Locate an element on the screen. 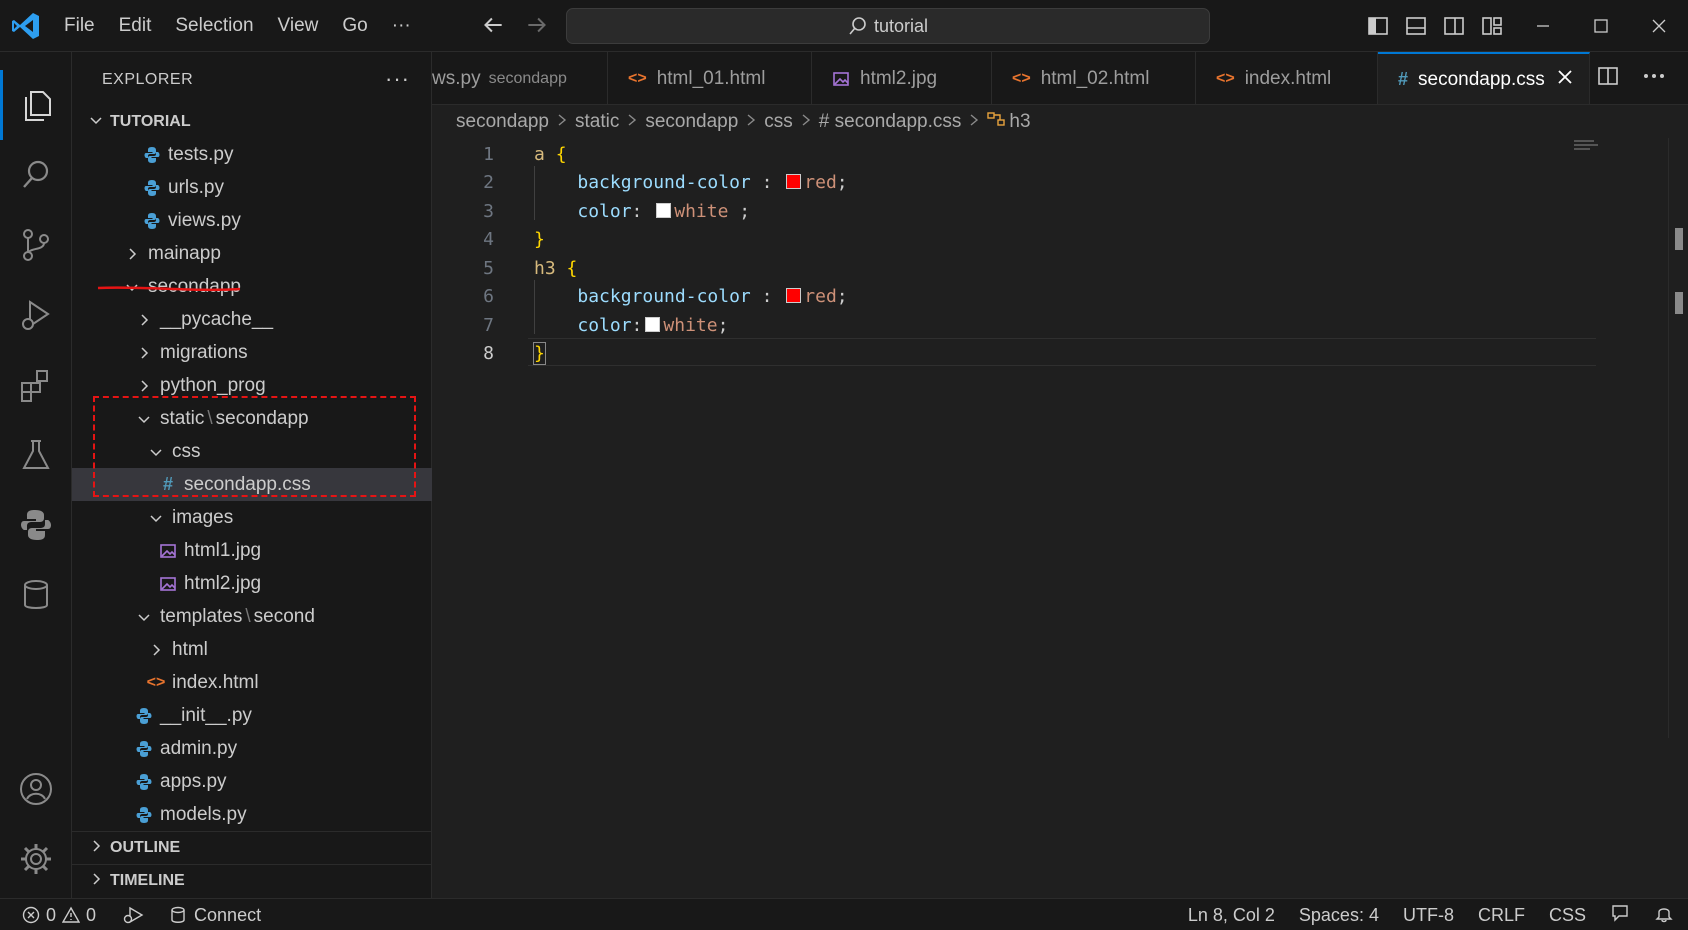 The width and height of the screenshot is (1688, 930). connect-item: Connect is located at coordinates (215, 915).